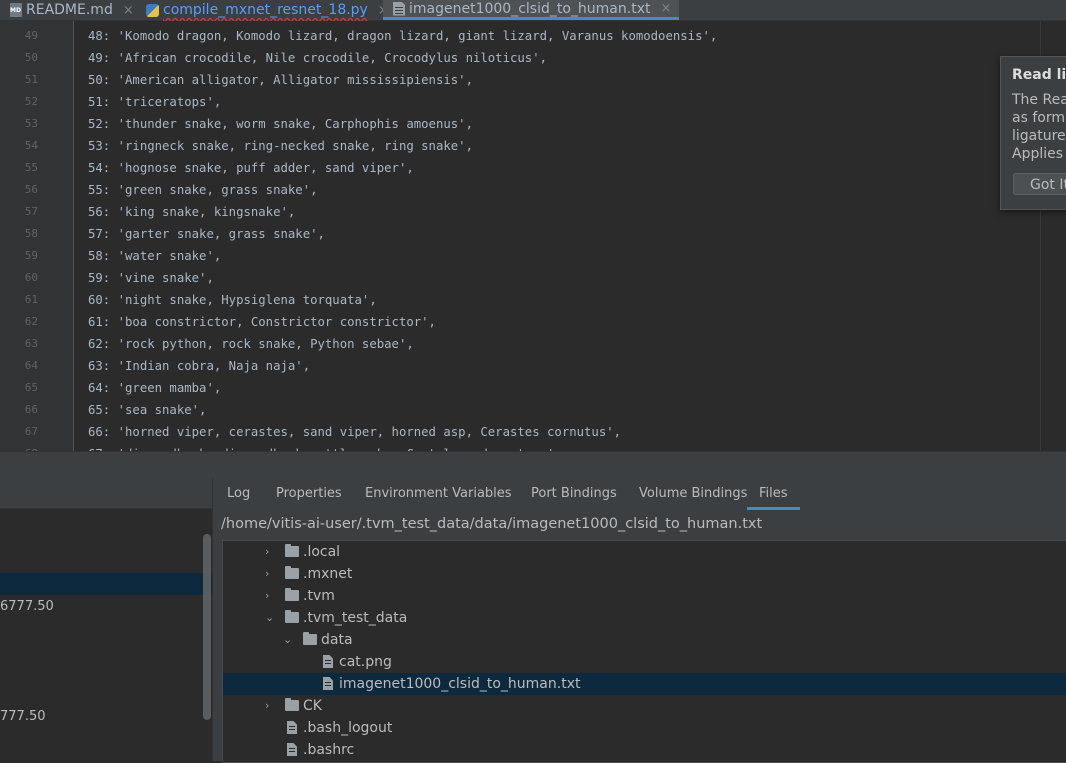  I want to click on python-file-icon, so click(152, 10).